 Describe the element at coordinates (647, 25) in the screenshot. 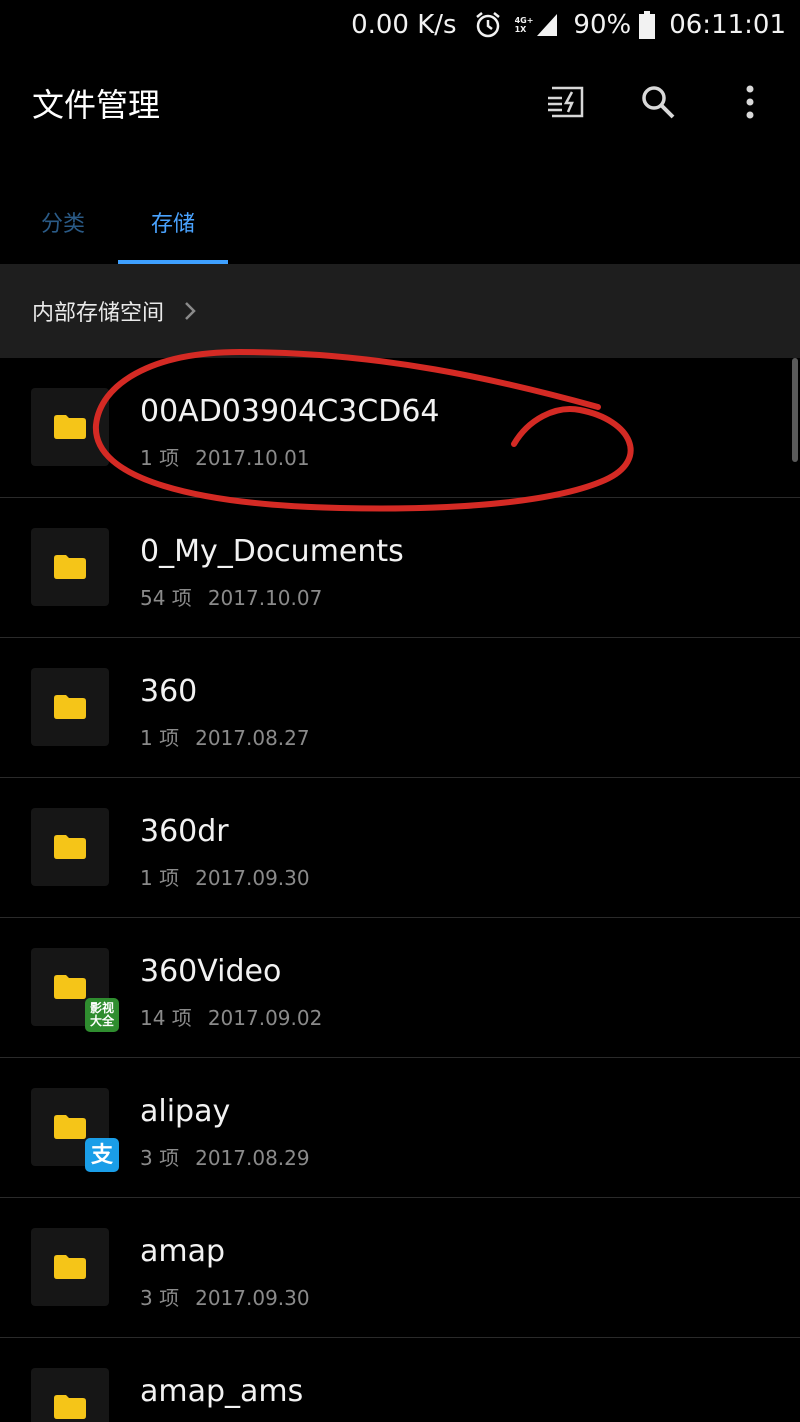

I see `battery-icon` at that location.